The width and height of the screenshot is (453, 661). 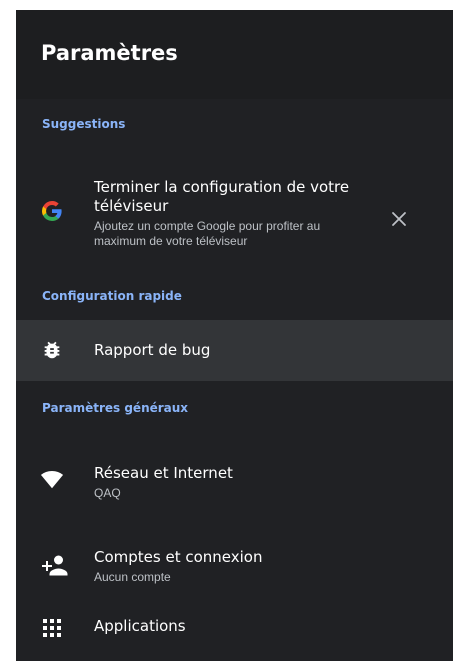 I want to click on settings-header: Paramètres, so click(x=234, y=54).